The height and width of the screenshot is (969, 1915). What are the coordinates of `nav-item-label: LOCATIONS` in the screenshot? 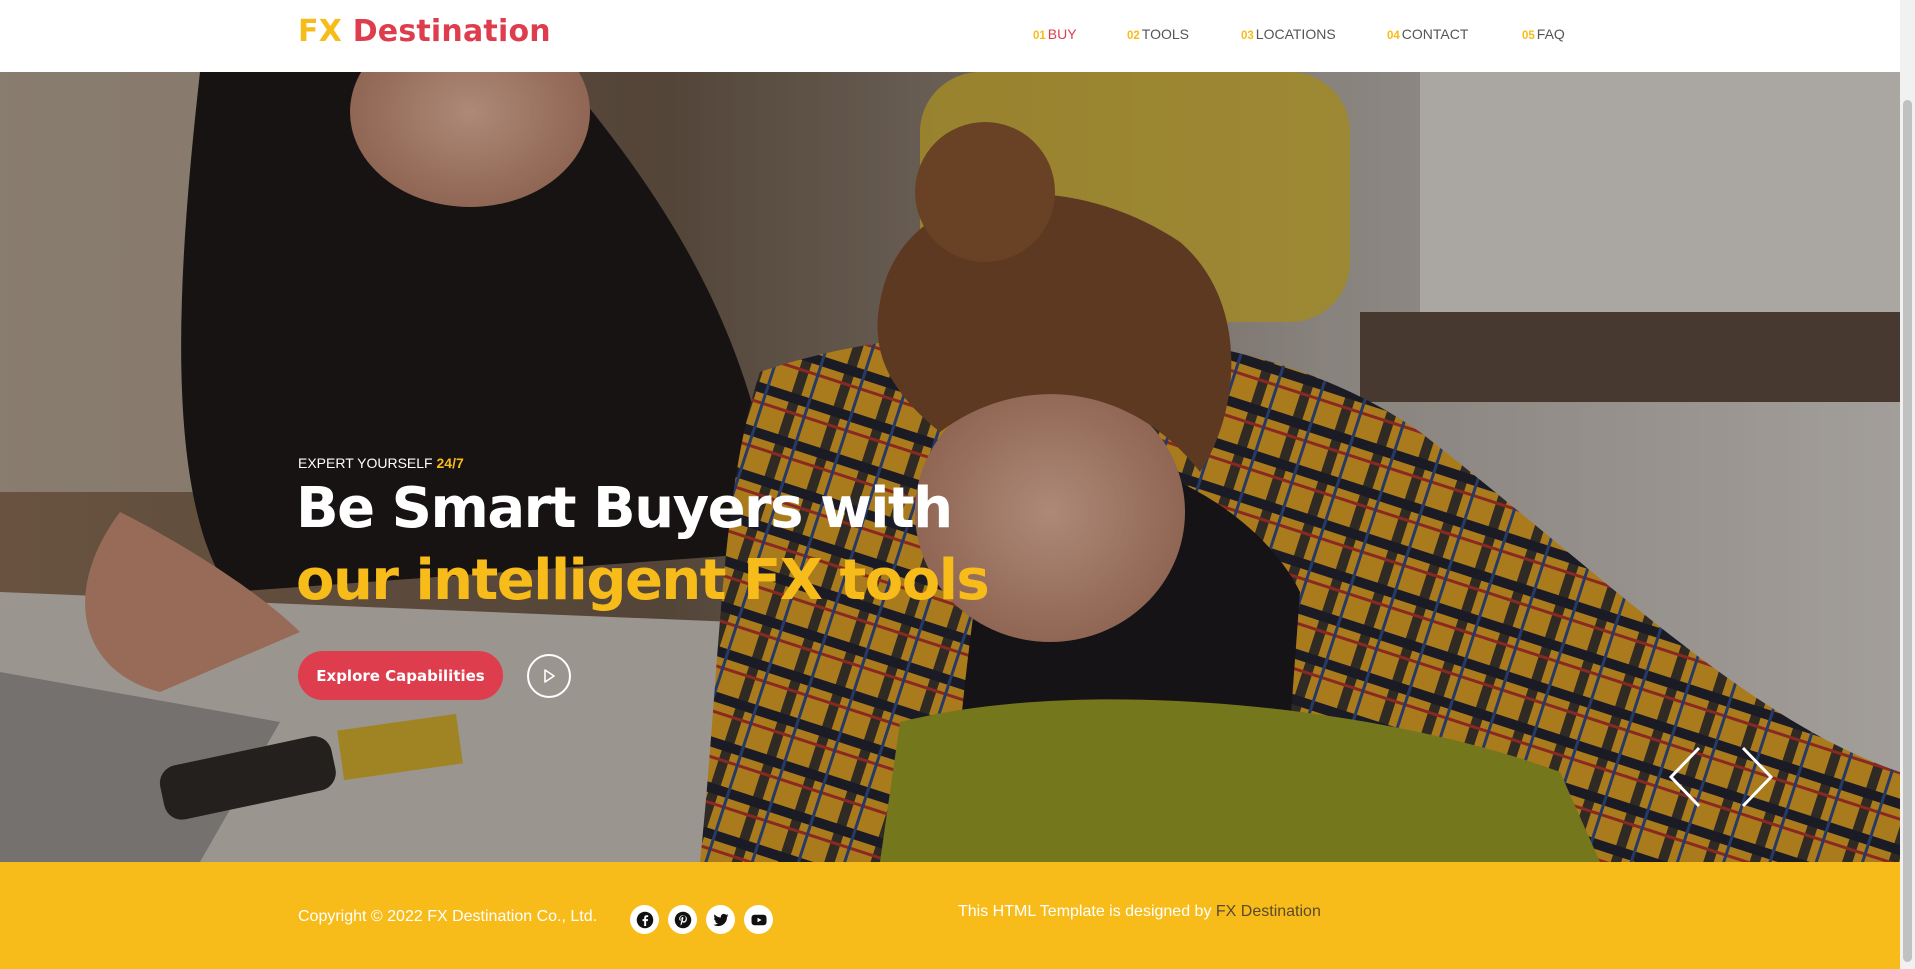 It's located at (1295, 34).